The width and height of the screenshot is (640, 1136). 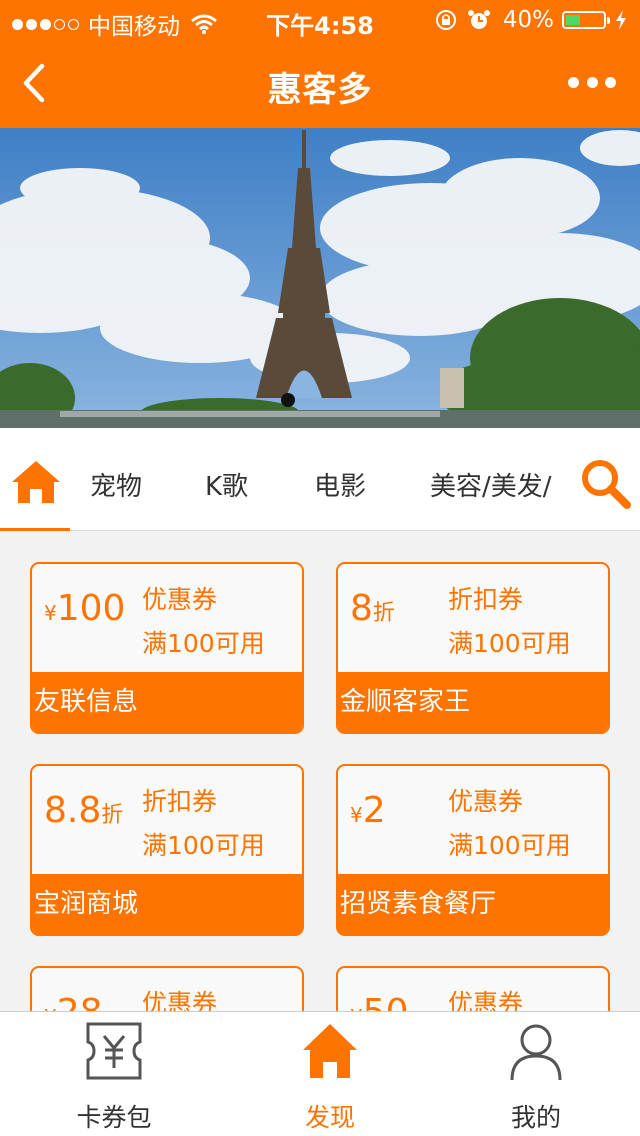 I want to click on coupon-amount: 8.8折, so click(x=83, y=810).